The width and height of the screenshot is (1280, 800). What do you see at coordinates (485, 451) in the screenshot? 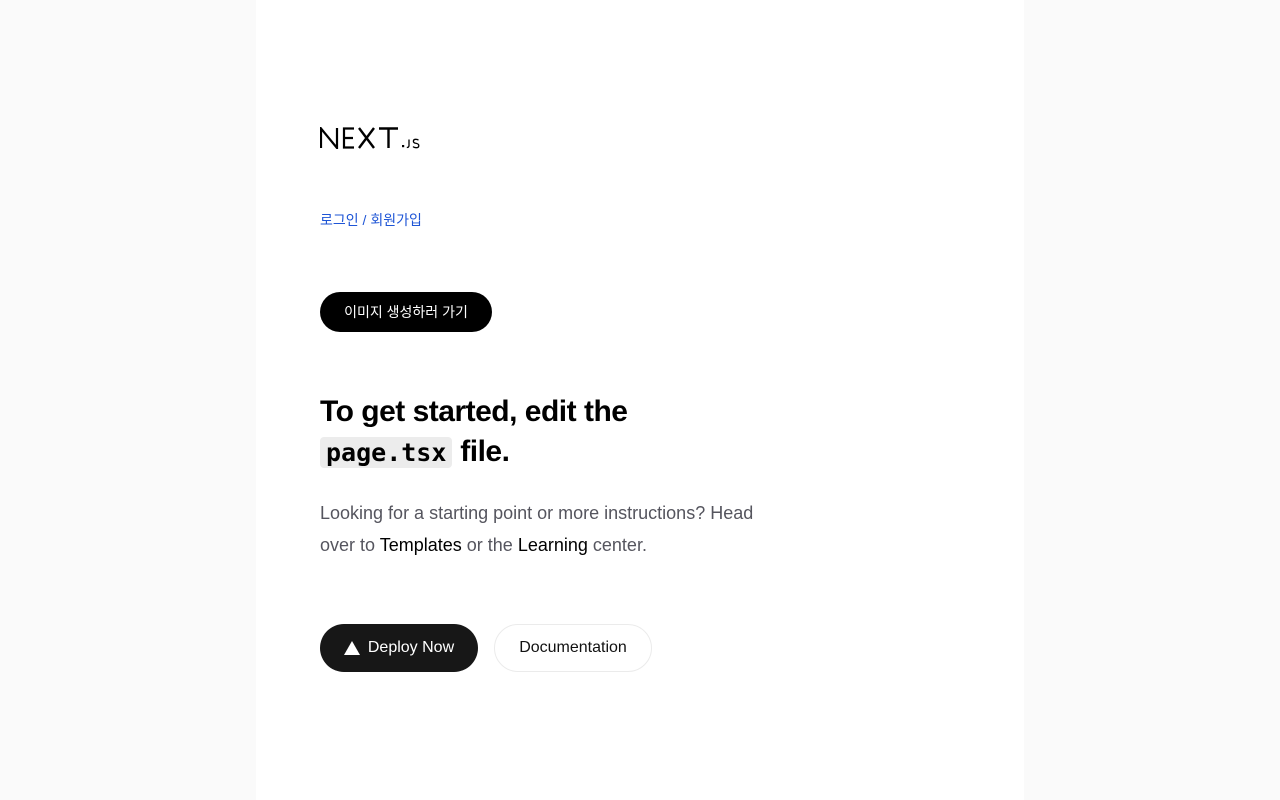
I see `headline-line2: file.` at bounding box center [485, 451].